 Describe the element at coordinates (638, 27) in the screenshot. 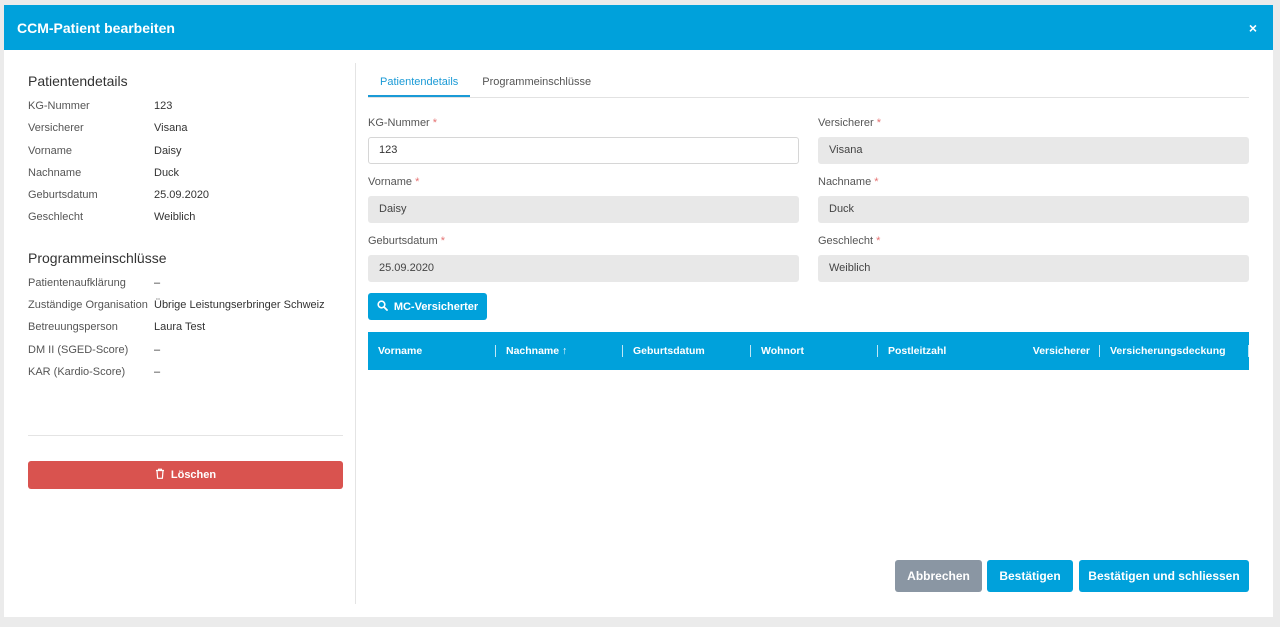

I see `dialog-header: CCM-Patient bearbeiten ×` at that location.